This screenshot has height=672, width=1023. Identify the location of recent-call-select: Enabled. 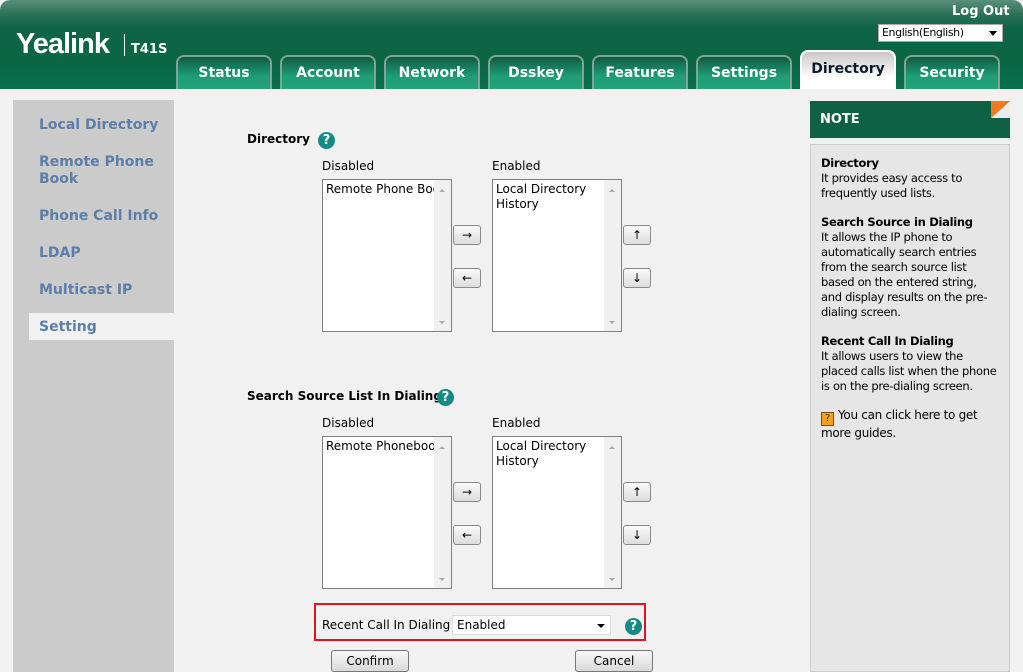
(531, 625).